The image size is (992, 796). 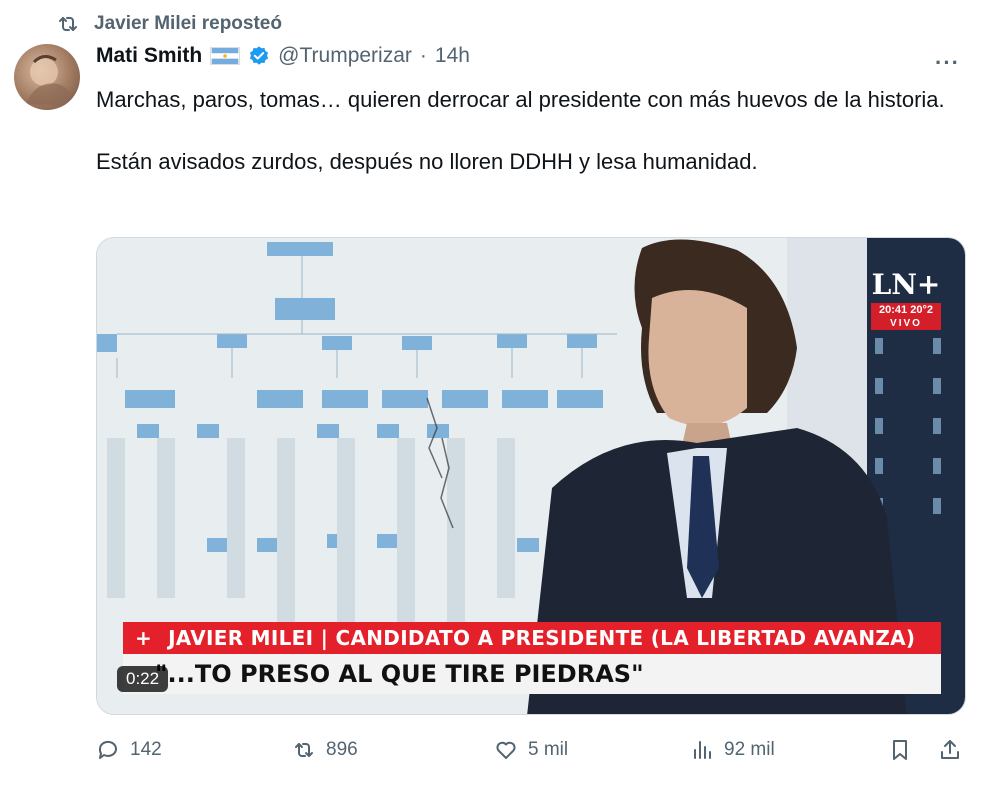 I want to click on tweet-header: Mati Smith @Trumperizar · 14h, so click(x=283, y=56).